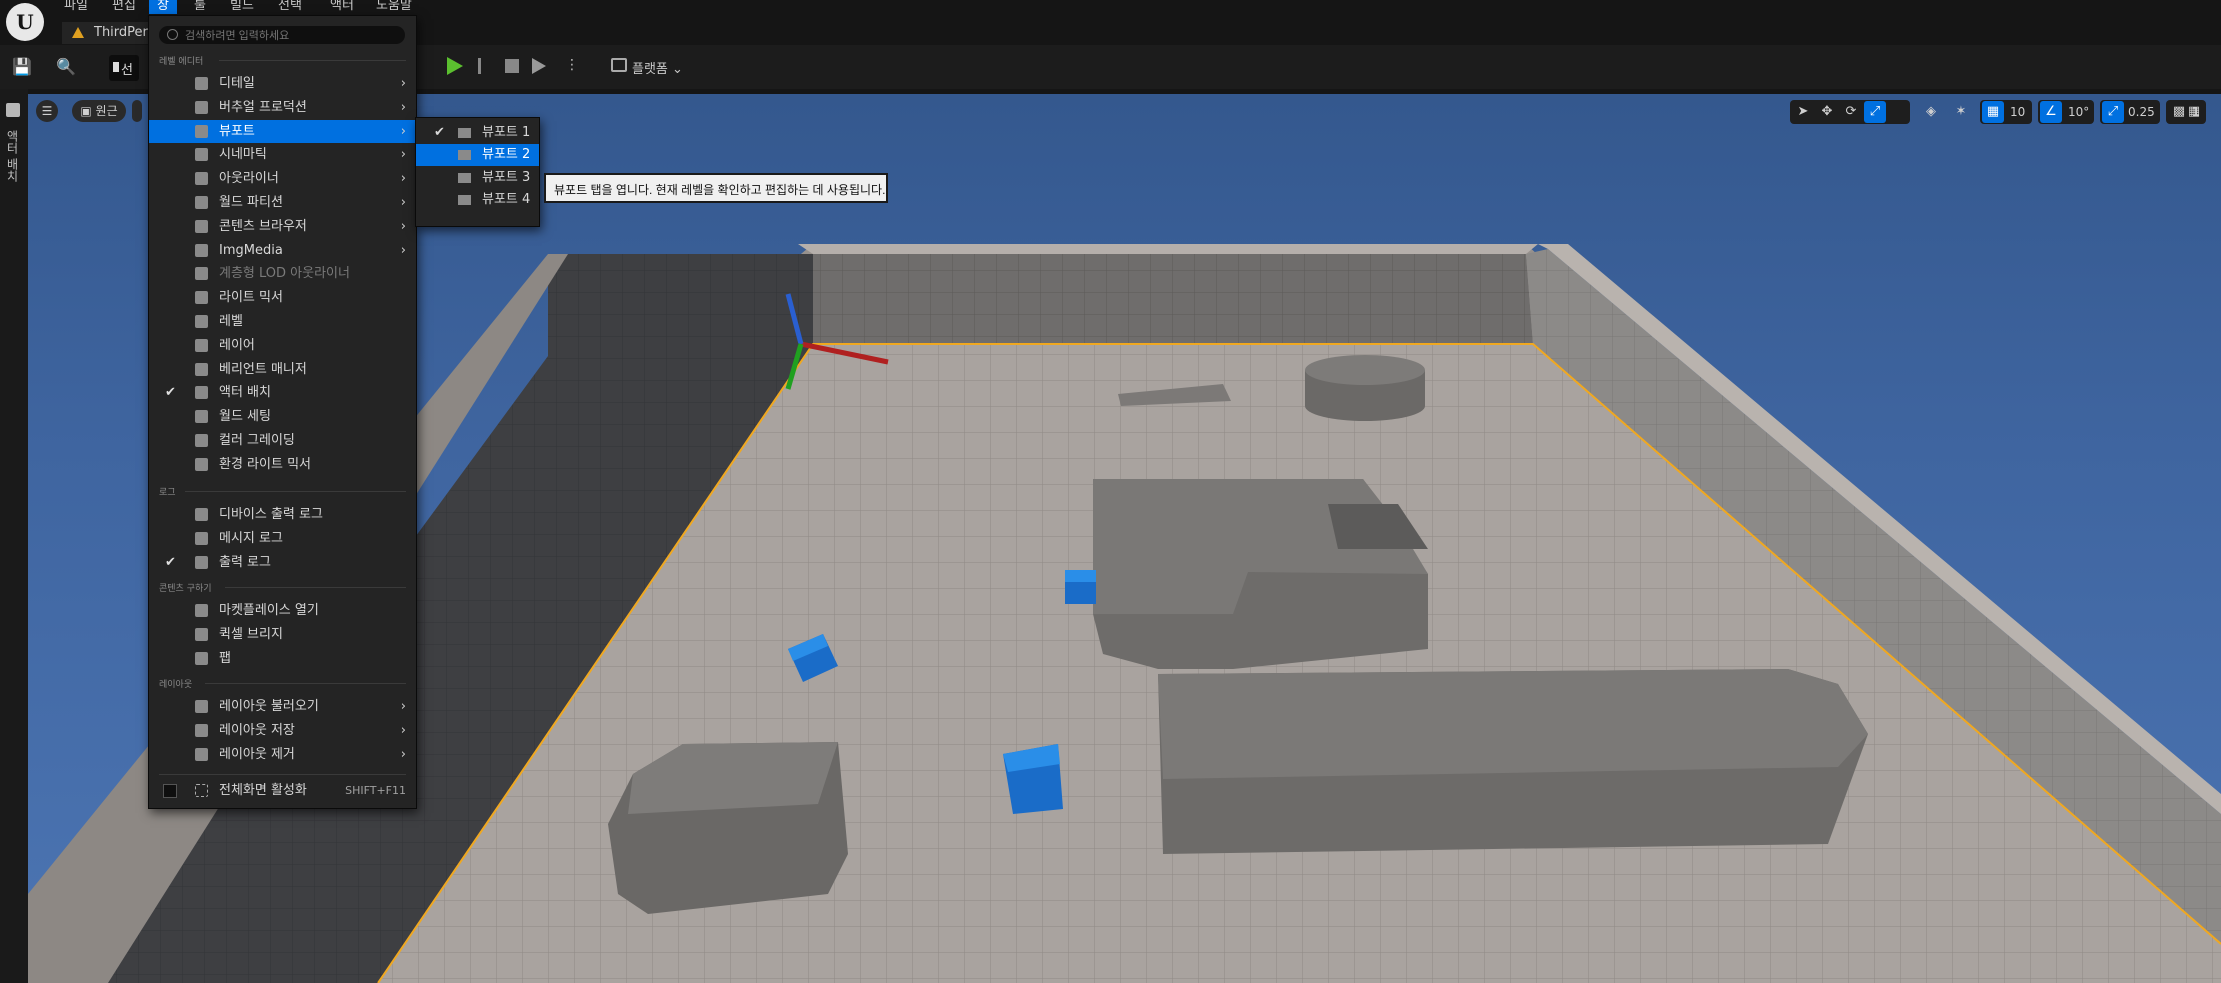  I want to click on save-icon: 💾, so click(22, 67).